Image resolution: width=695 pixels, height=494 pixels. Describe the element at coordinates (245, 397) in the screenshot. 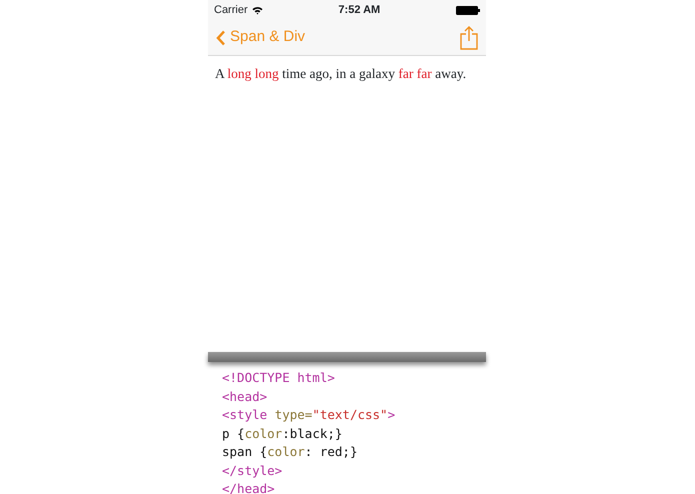

I see `code-line: <head>` at that location.